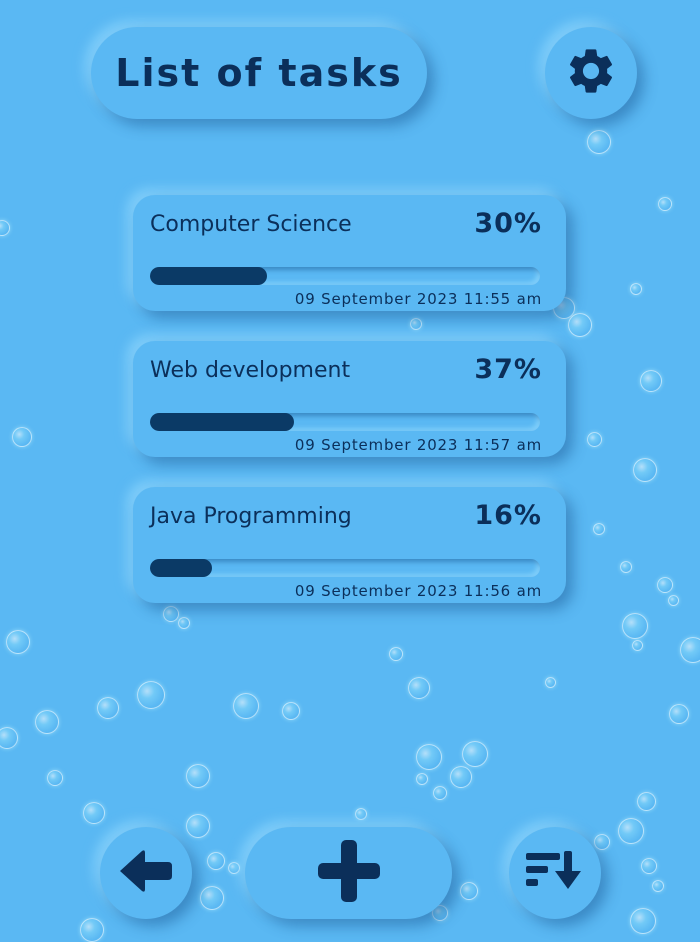 Image resolution: width=700 pixels, height=942 pixels. I want to click on arrow-left-icon, so click(146, 873).